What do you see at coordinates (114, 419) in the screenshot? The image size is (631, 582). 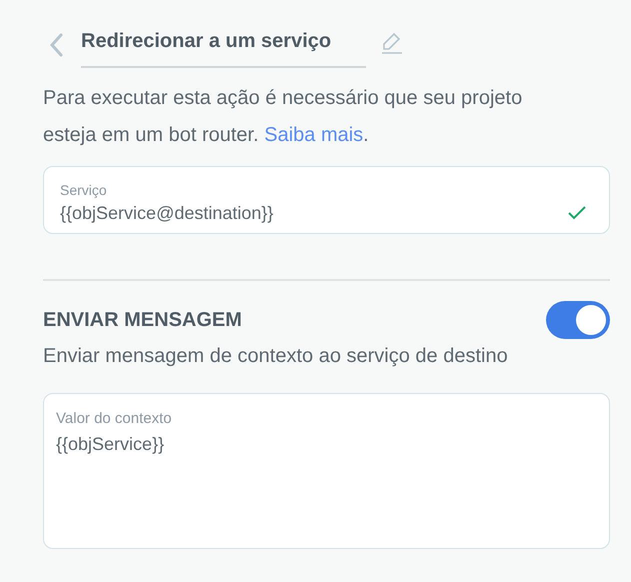 I see `field-label: Valor do contexto` at bounding box center [114, 419].